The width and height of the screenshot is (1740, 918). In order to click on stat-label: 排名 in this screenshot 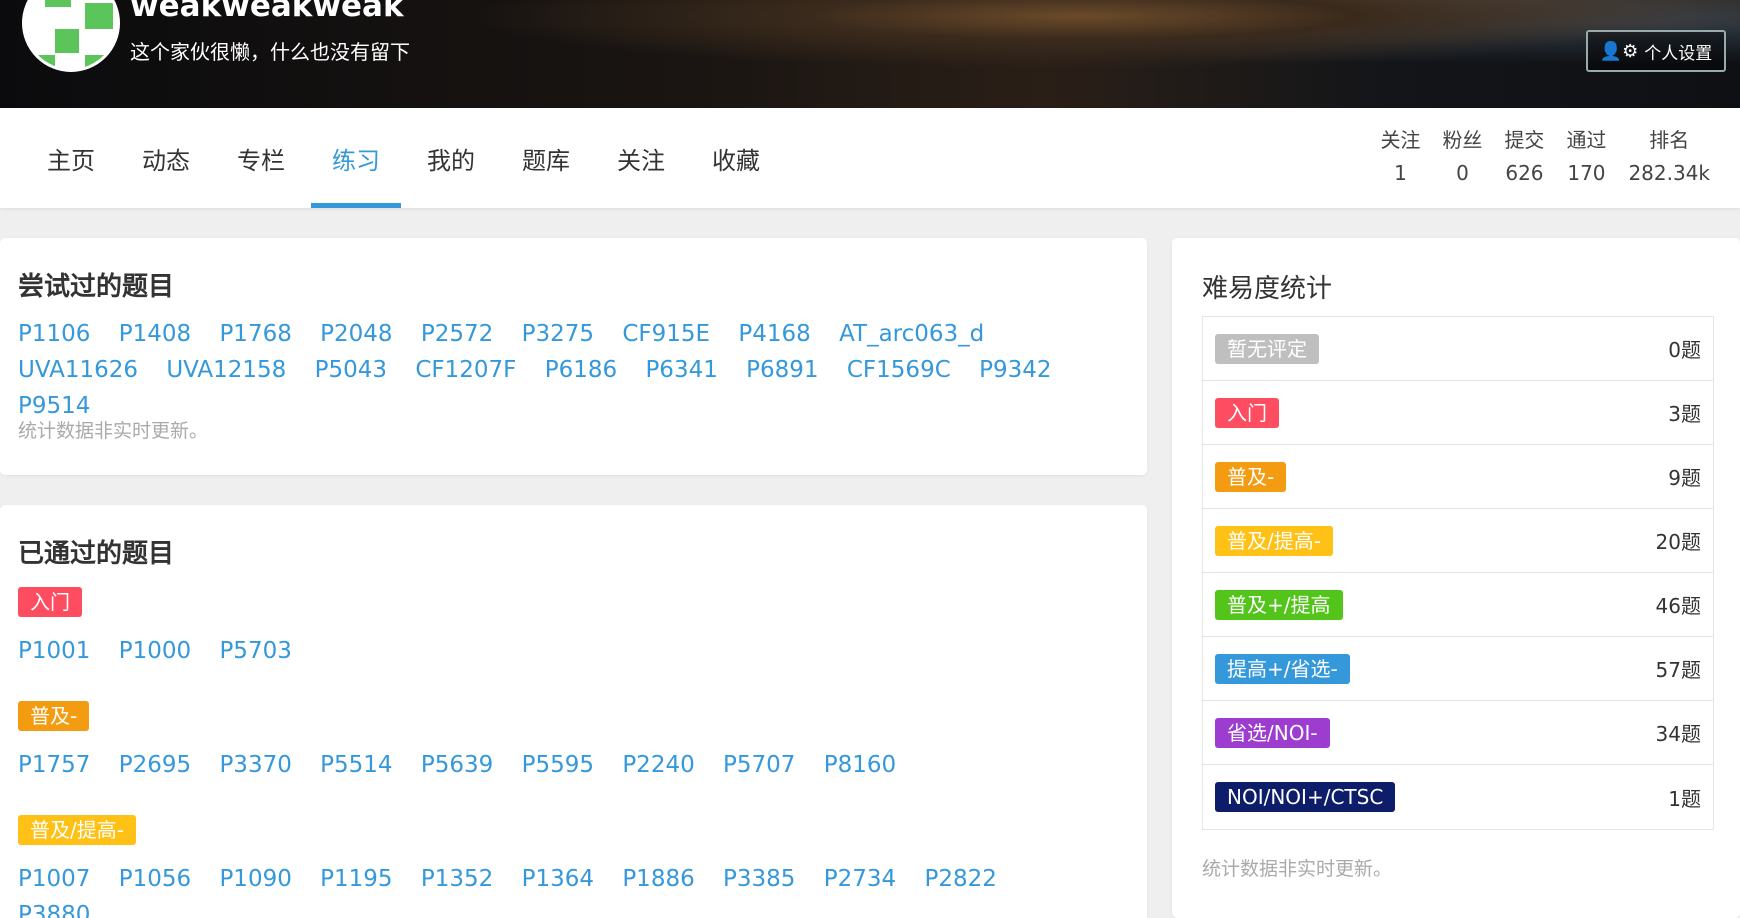, I will do `click(1669, 140)`.